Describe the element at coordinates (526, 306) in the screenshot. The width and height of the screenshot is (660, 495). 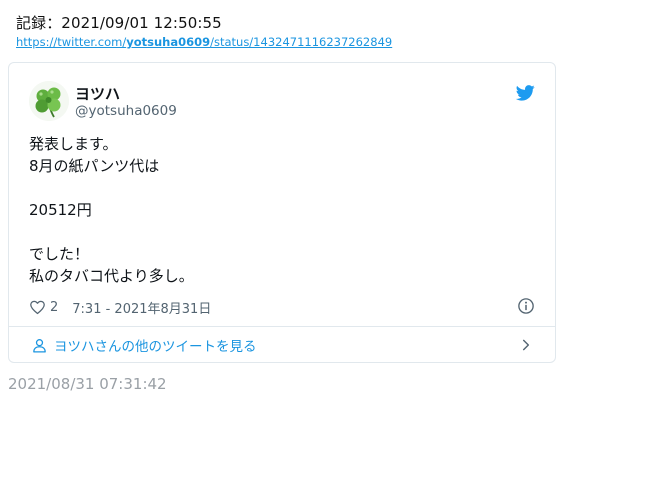
I see `info-icon` at that location.